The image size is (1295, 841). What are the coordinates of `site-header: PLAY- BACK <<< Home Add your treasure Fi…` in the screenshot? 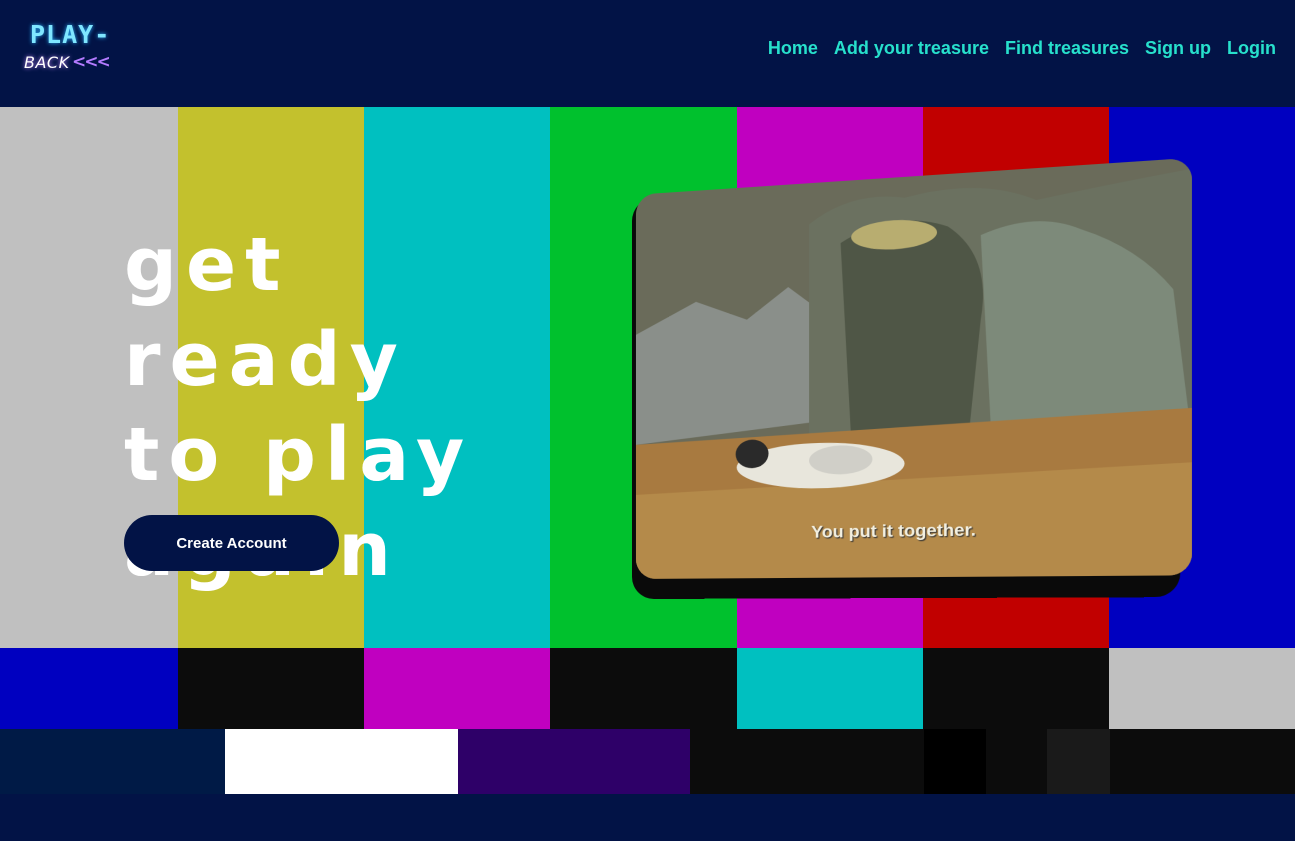 It's located at (647, 53).